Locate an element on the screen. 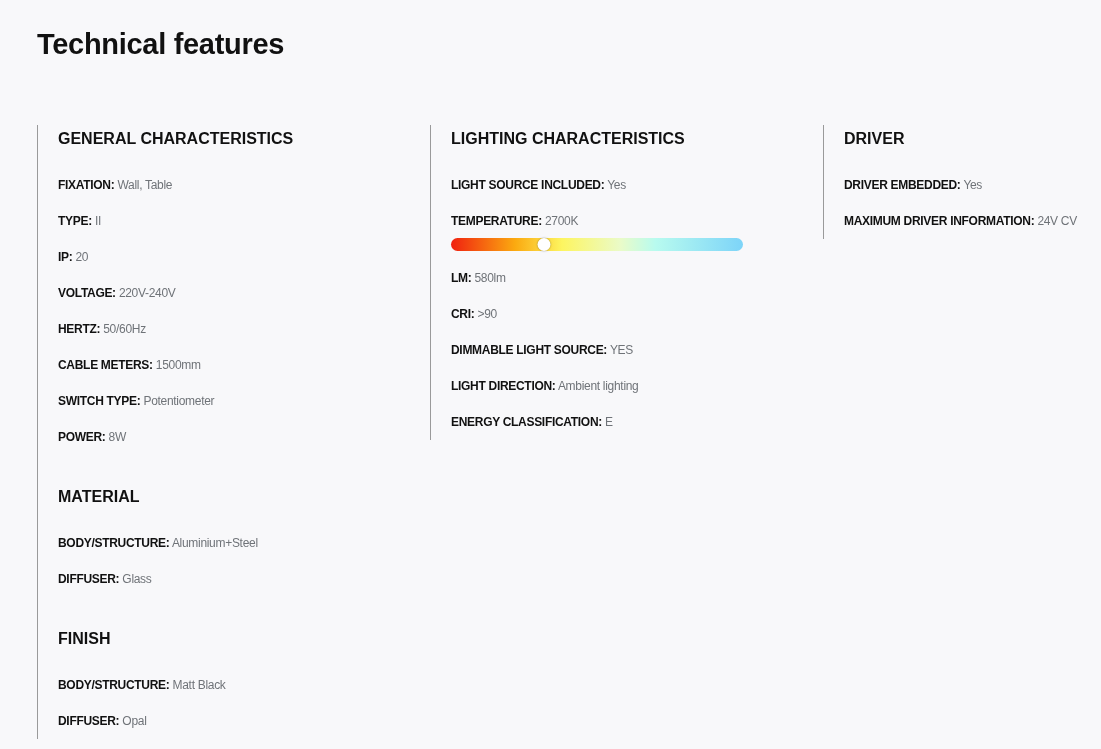 The height and width of the screenshot is (749, 1101). spec-text: DIFFUSER: Glass is located at coordinates (105, 579).